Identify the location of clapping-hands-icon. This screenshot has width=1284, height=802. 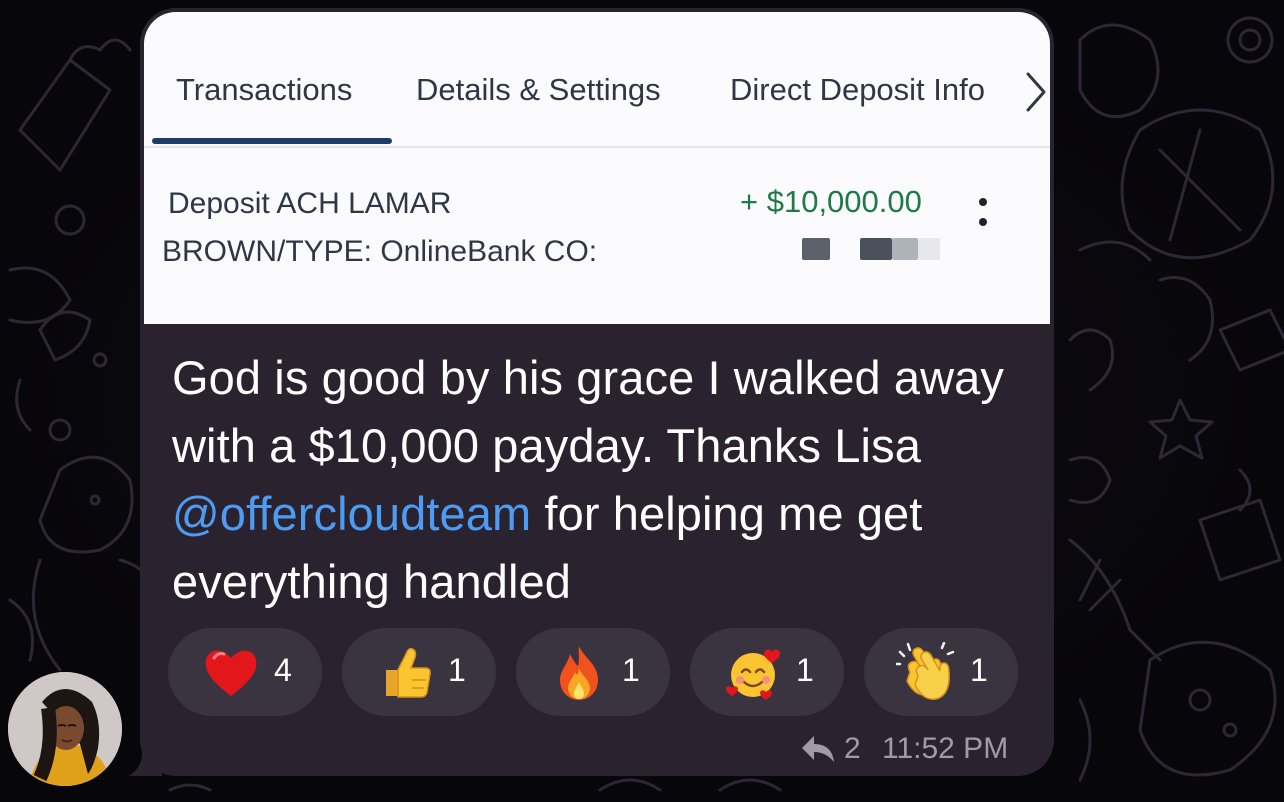
(925, 671).